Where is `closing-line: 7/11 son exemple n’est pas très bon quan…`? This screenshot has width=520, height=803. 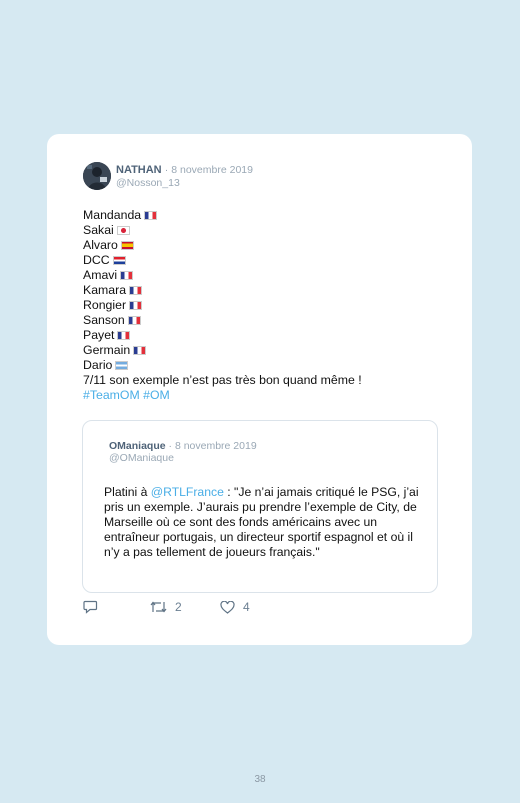 closing-line: 7/11 son exemple n’est pas très bon quan… is located at coordinates (222, 380).